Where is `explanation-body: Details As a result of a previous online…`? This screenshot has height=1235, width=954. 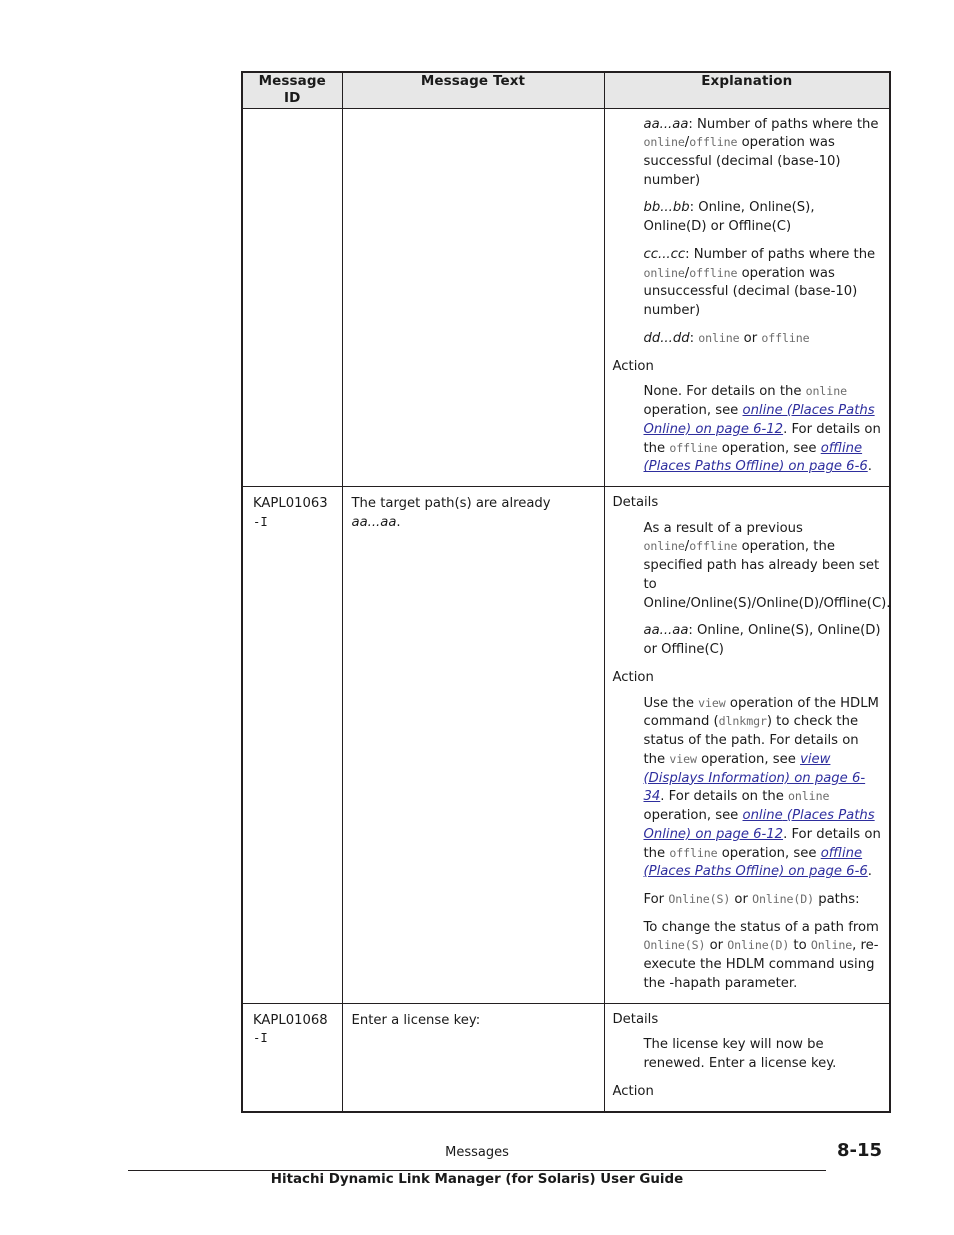
explanation-body: Details As a result of a previous online… is located at coordinates (748, 745).